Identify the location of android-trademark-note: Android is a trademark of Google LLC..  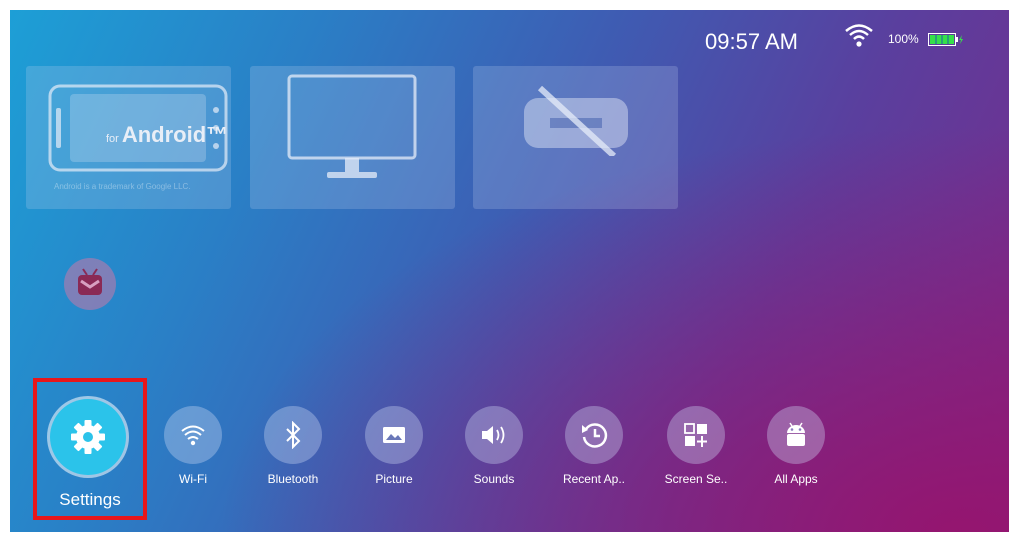
(122, 186).